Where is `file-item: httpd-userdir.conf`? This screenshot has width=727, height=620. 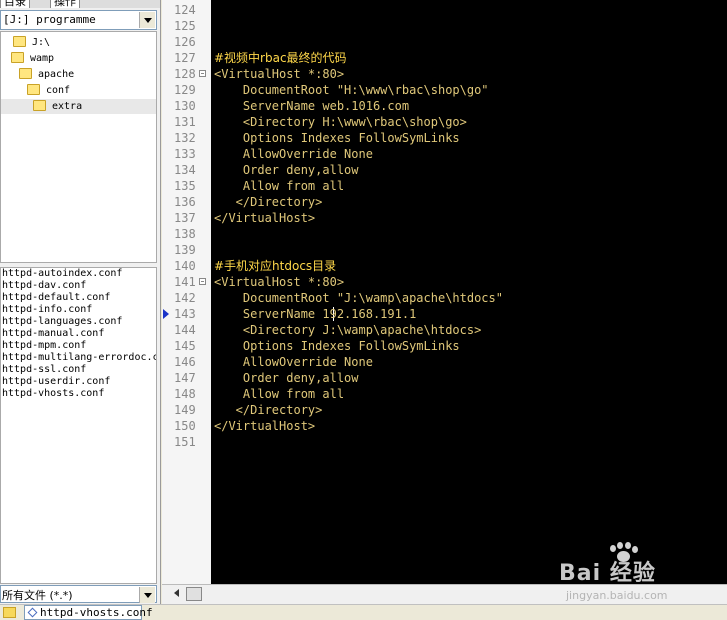
file-item: httpd-userdir.conf is located at coordinates (78, 382).